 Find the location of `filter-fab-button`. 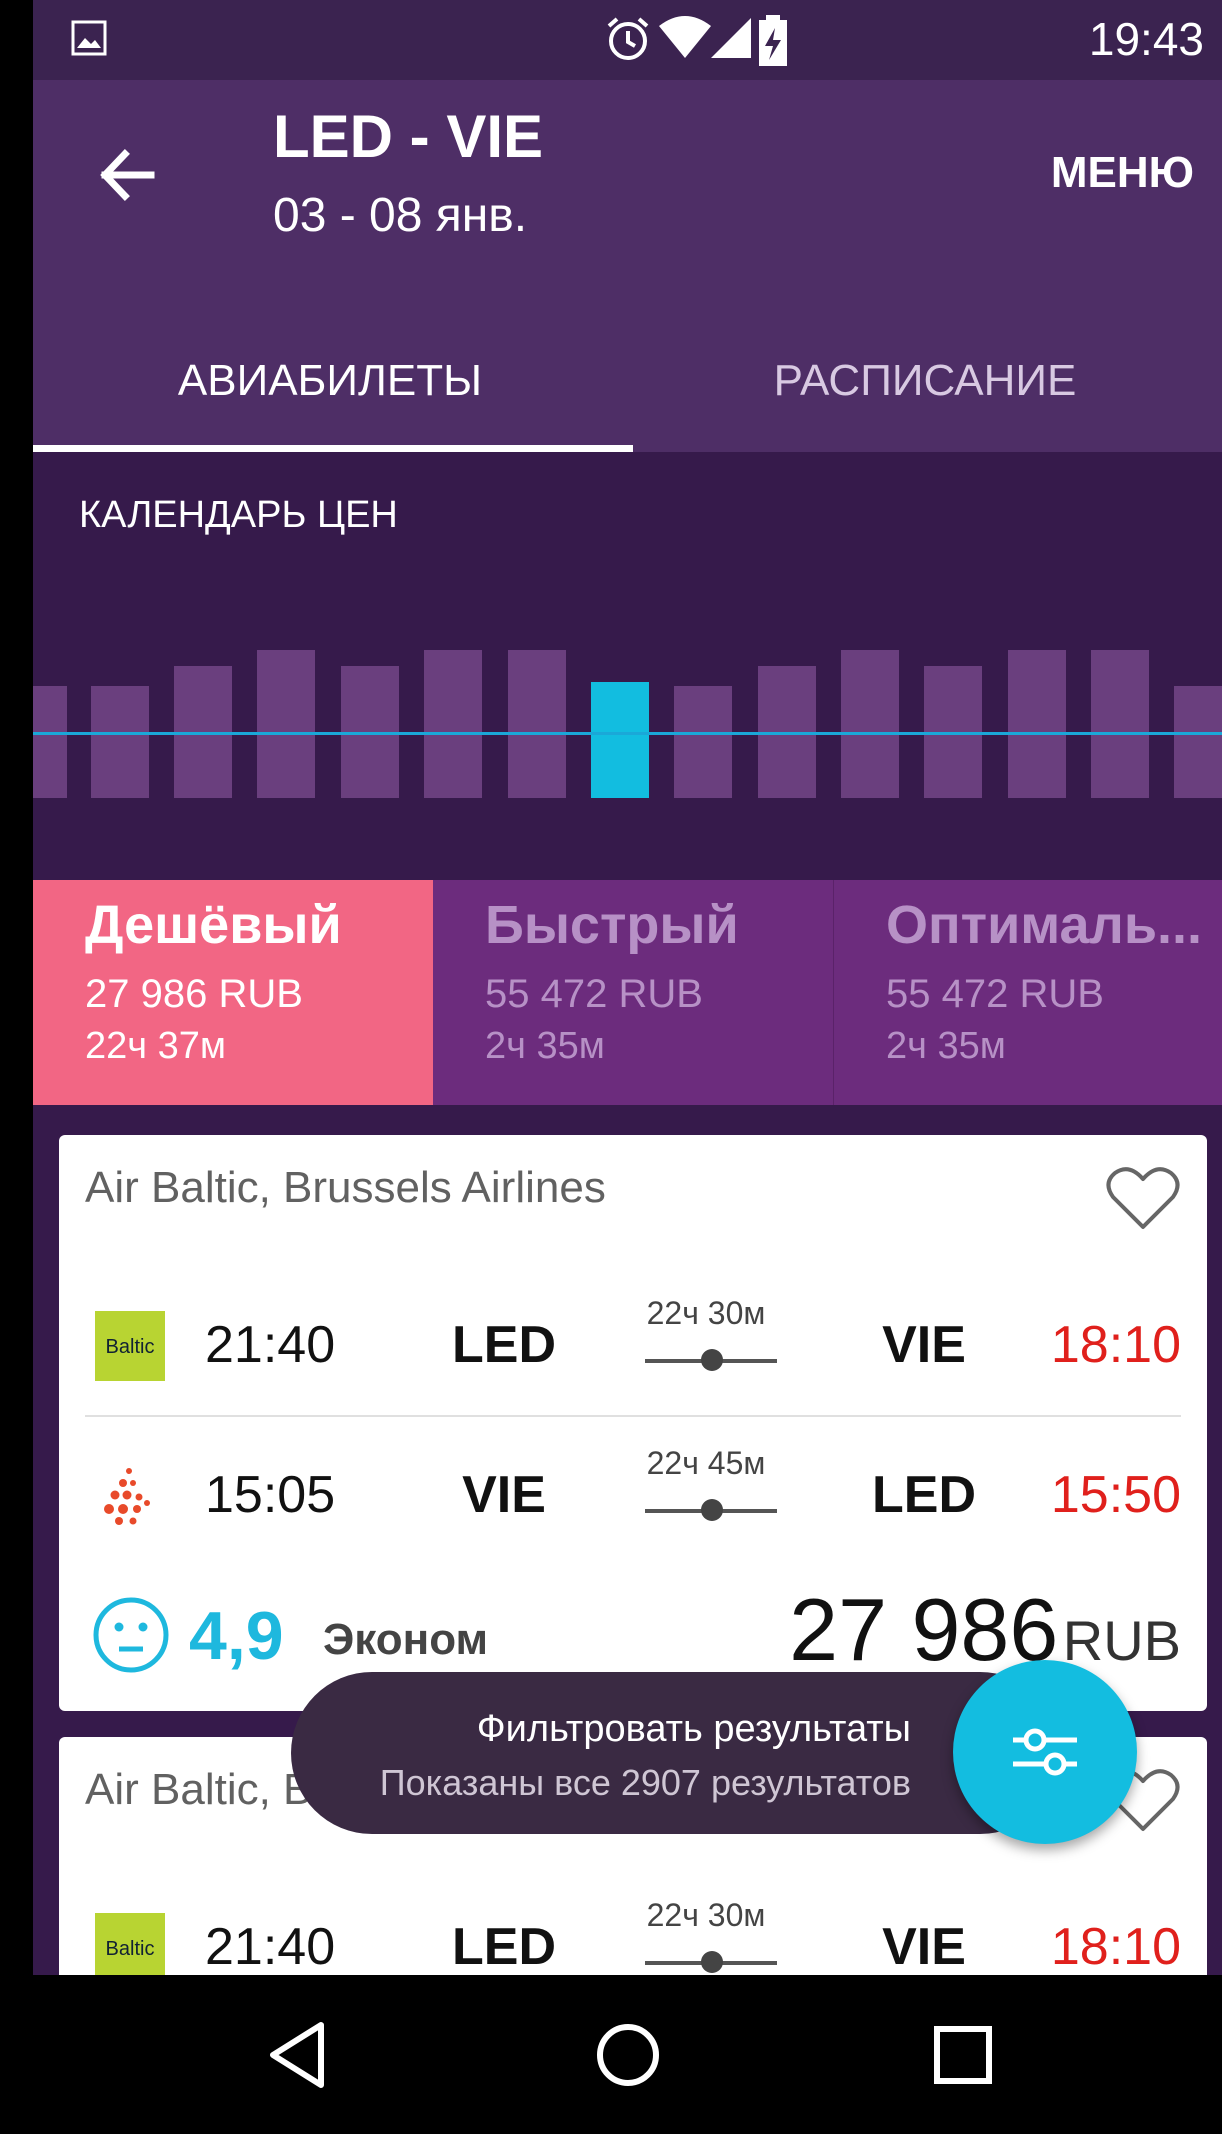

filter-fab-button is located at coordinates (1045, 1752).